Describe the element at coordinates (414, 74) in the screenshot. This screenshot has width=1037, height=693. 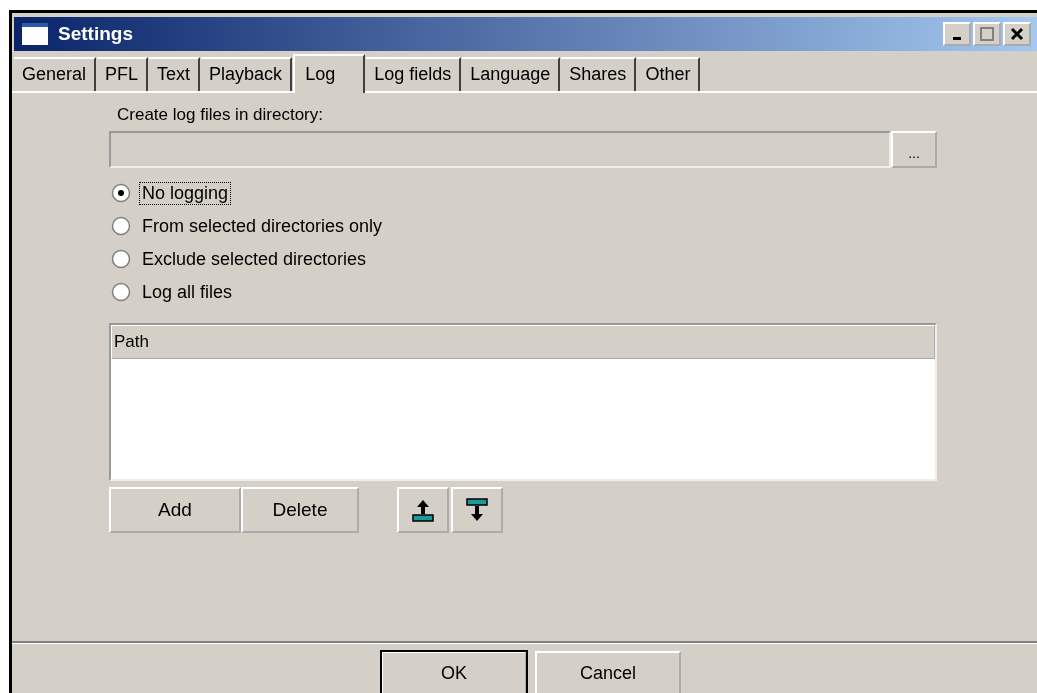
I see `tab: Log fields` at that location.